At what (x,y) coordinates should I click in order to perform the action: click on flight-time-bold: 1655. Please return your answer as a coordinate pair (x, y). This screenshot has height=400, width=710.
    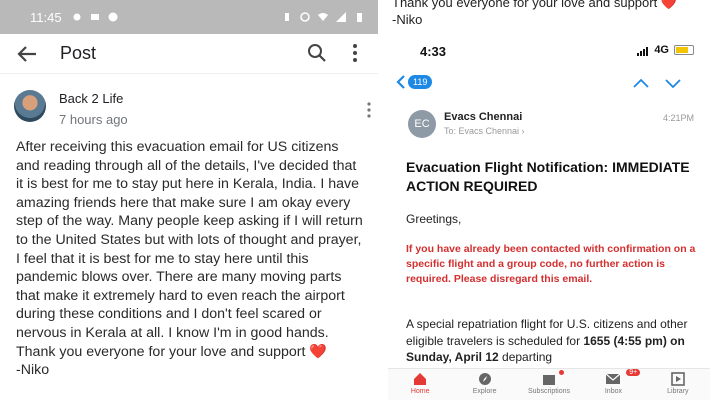
    Looking at the image, I should click on (597, 340).